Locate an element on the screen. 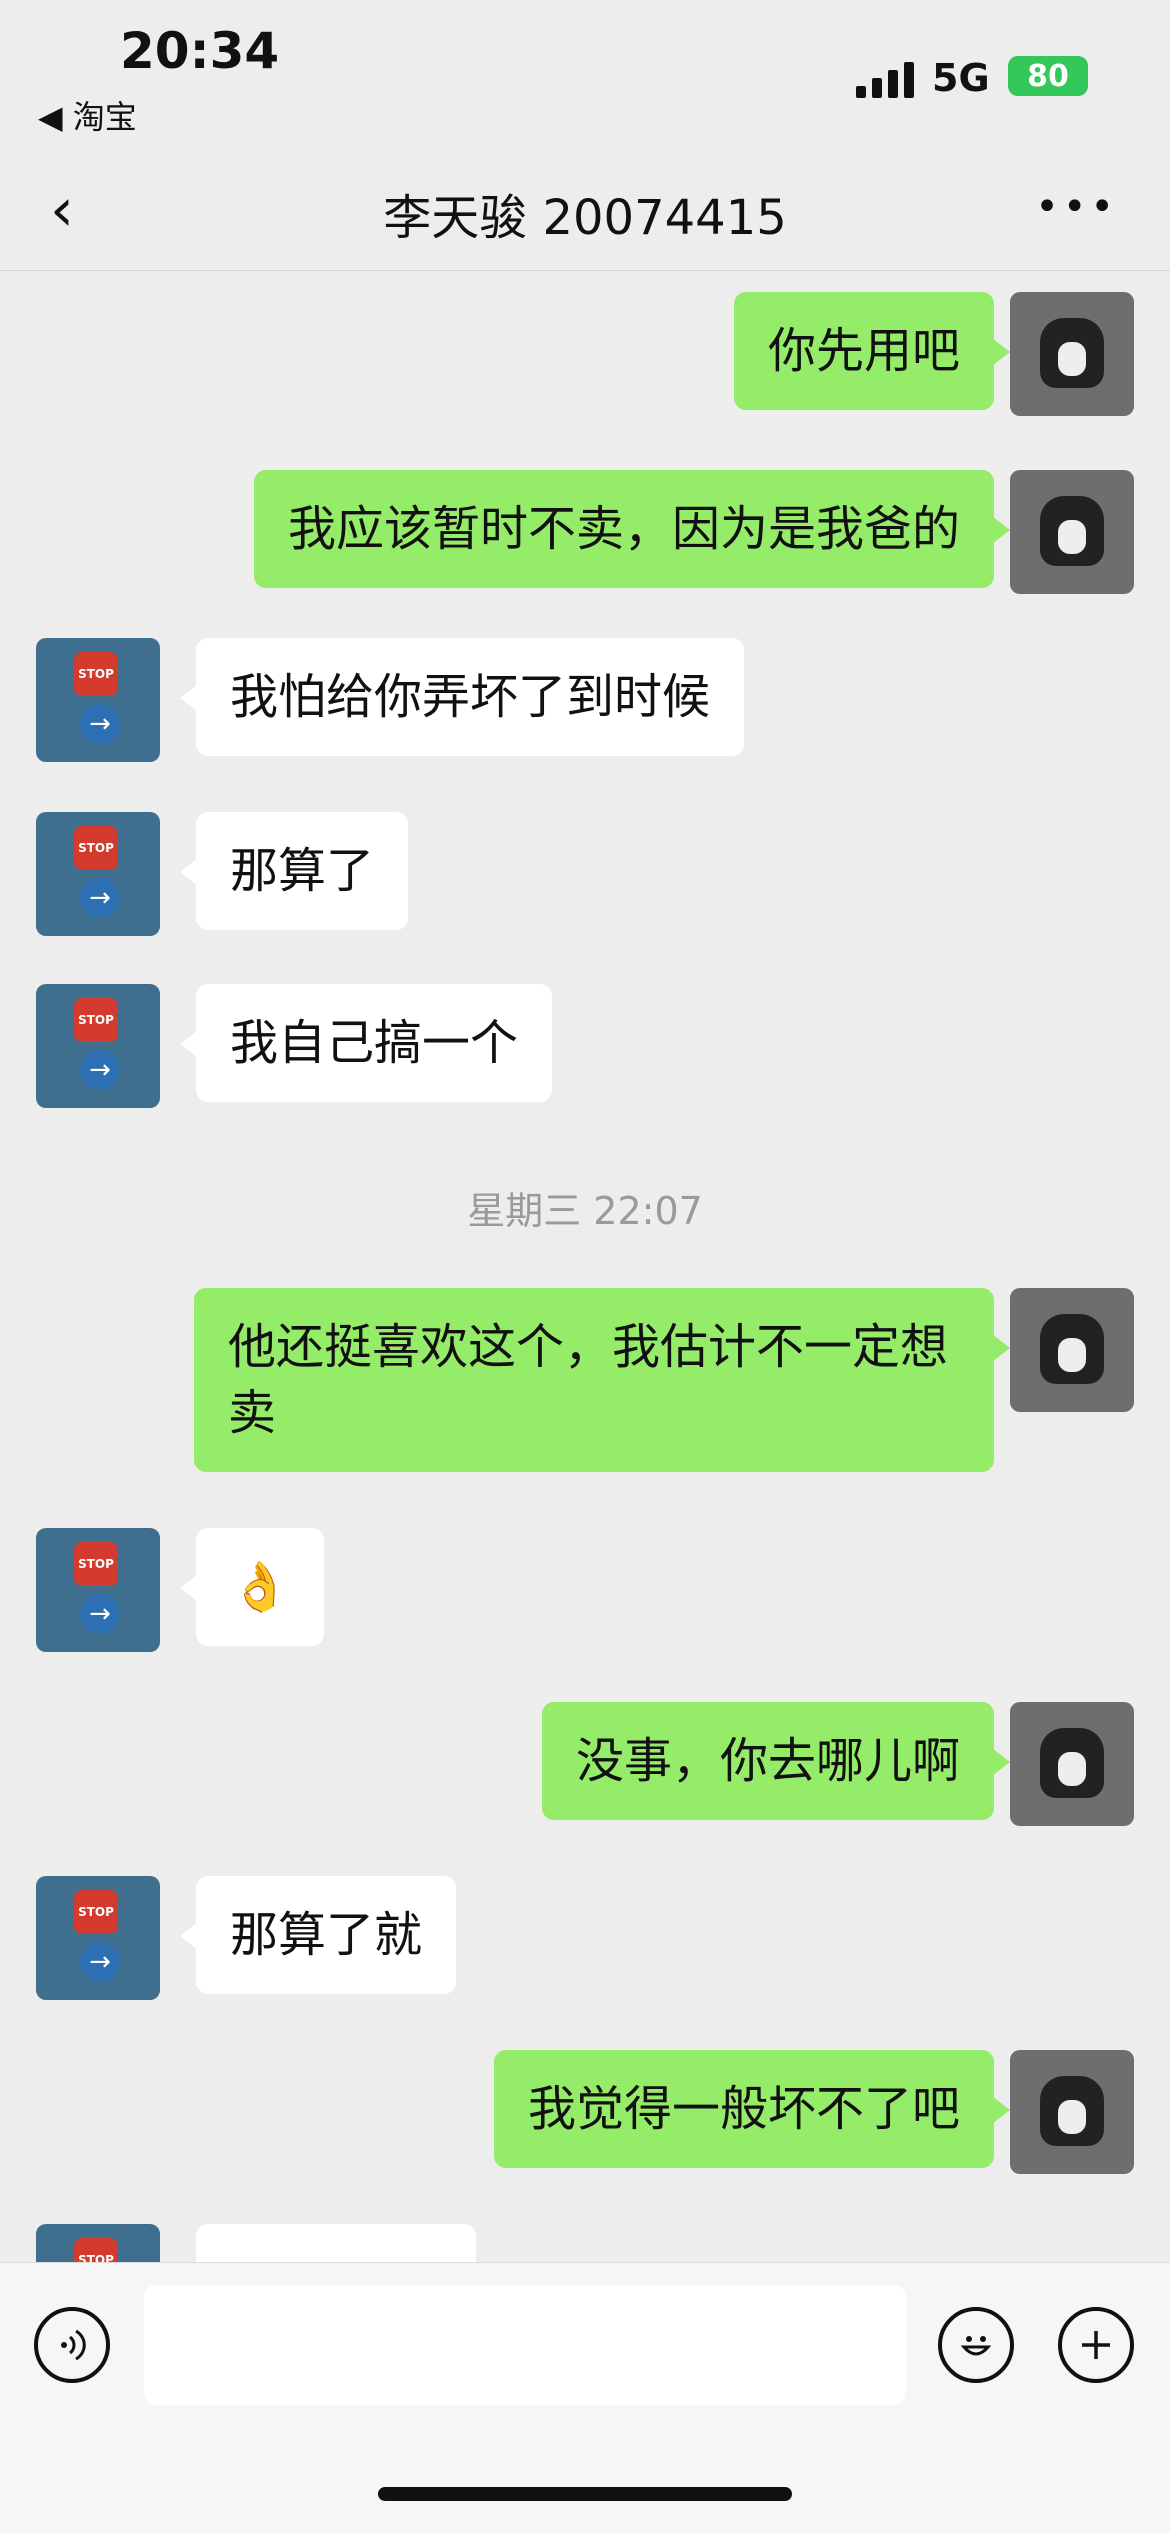 The width and height of the screenshot is (1170, 2533). message-timestamp: 星期三 22:07 is located at coordinates (585, 1211).